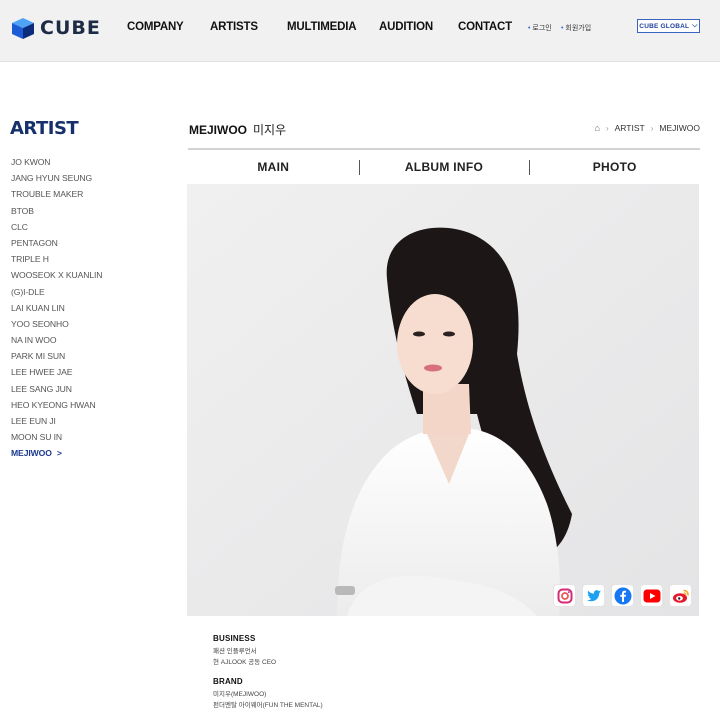 This screenshot has height=724, width=720. What do you see at coordinates (56, 197) in the screenshot?
I see `sidebar-item: TROUBLE MAKER` at bounding box center [56, 197].